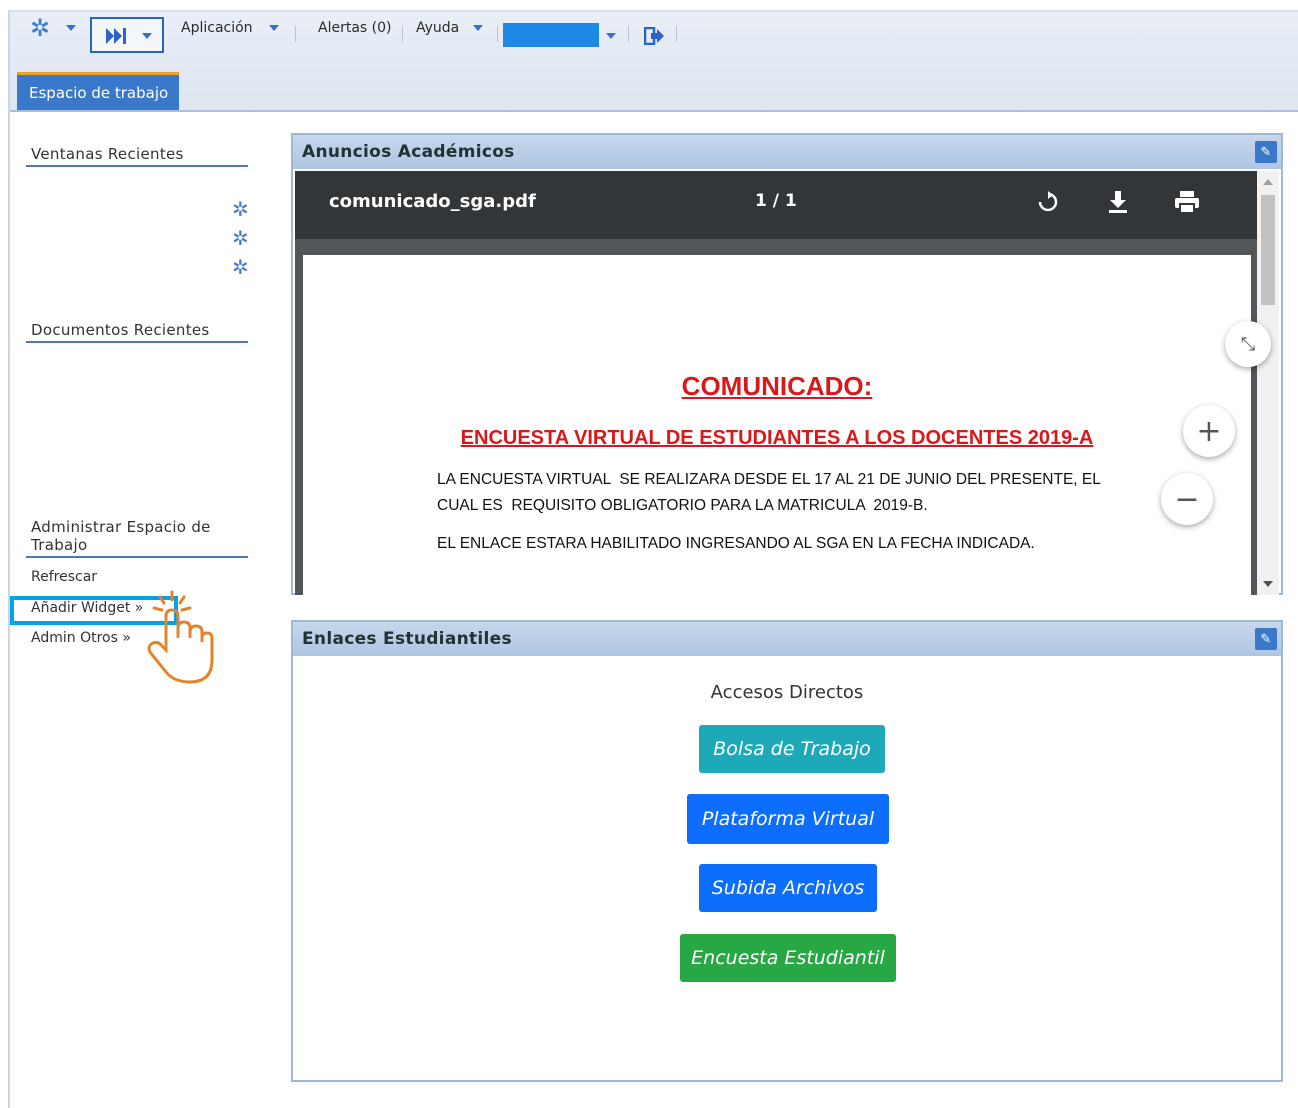  What do you see at coordinates (127, 35) in the screenshot?
I see `fast-forward-menu` at bounding box center [127, 35].